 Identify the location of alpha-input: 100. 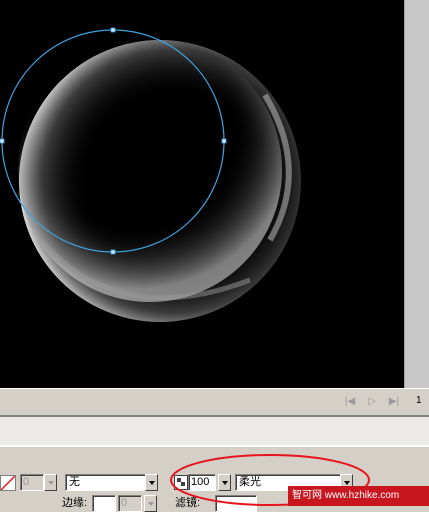
(202, 482).